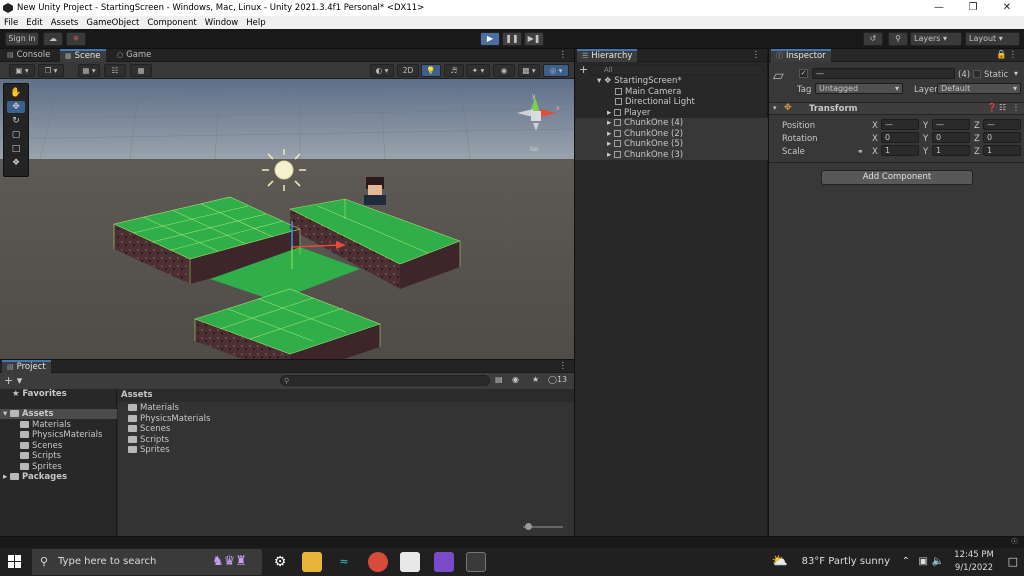 This screenshot has width=1024, height=576. Describe the element at coordinates (149, 450) in the screenshot. I see `list-item: Sprites` at that location.